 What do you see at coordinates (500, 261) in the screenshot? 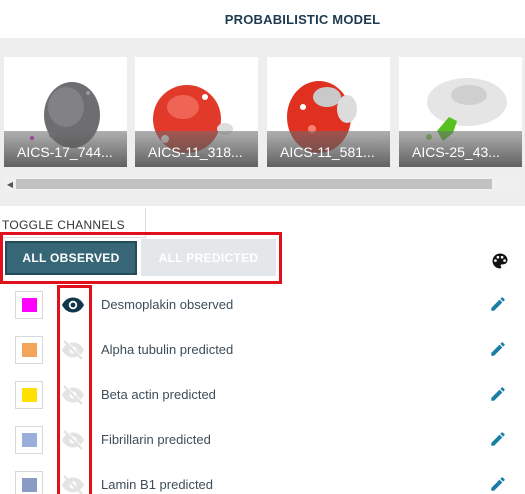
I see `palette-icon` at bounding box center [500, 261].